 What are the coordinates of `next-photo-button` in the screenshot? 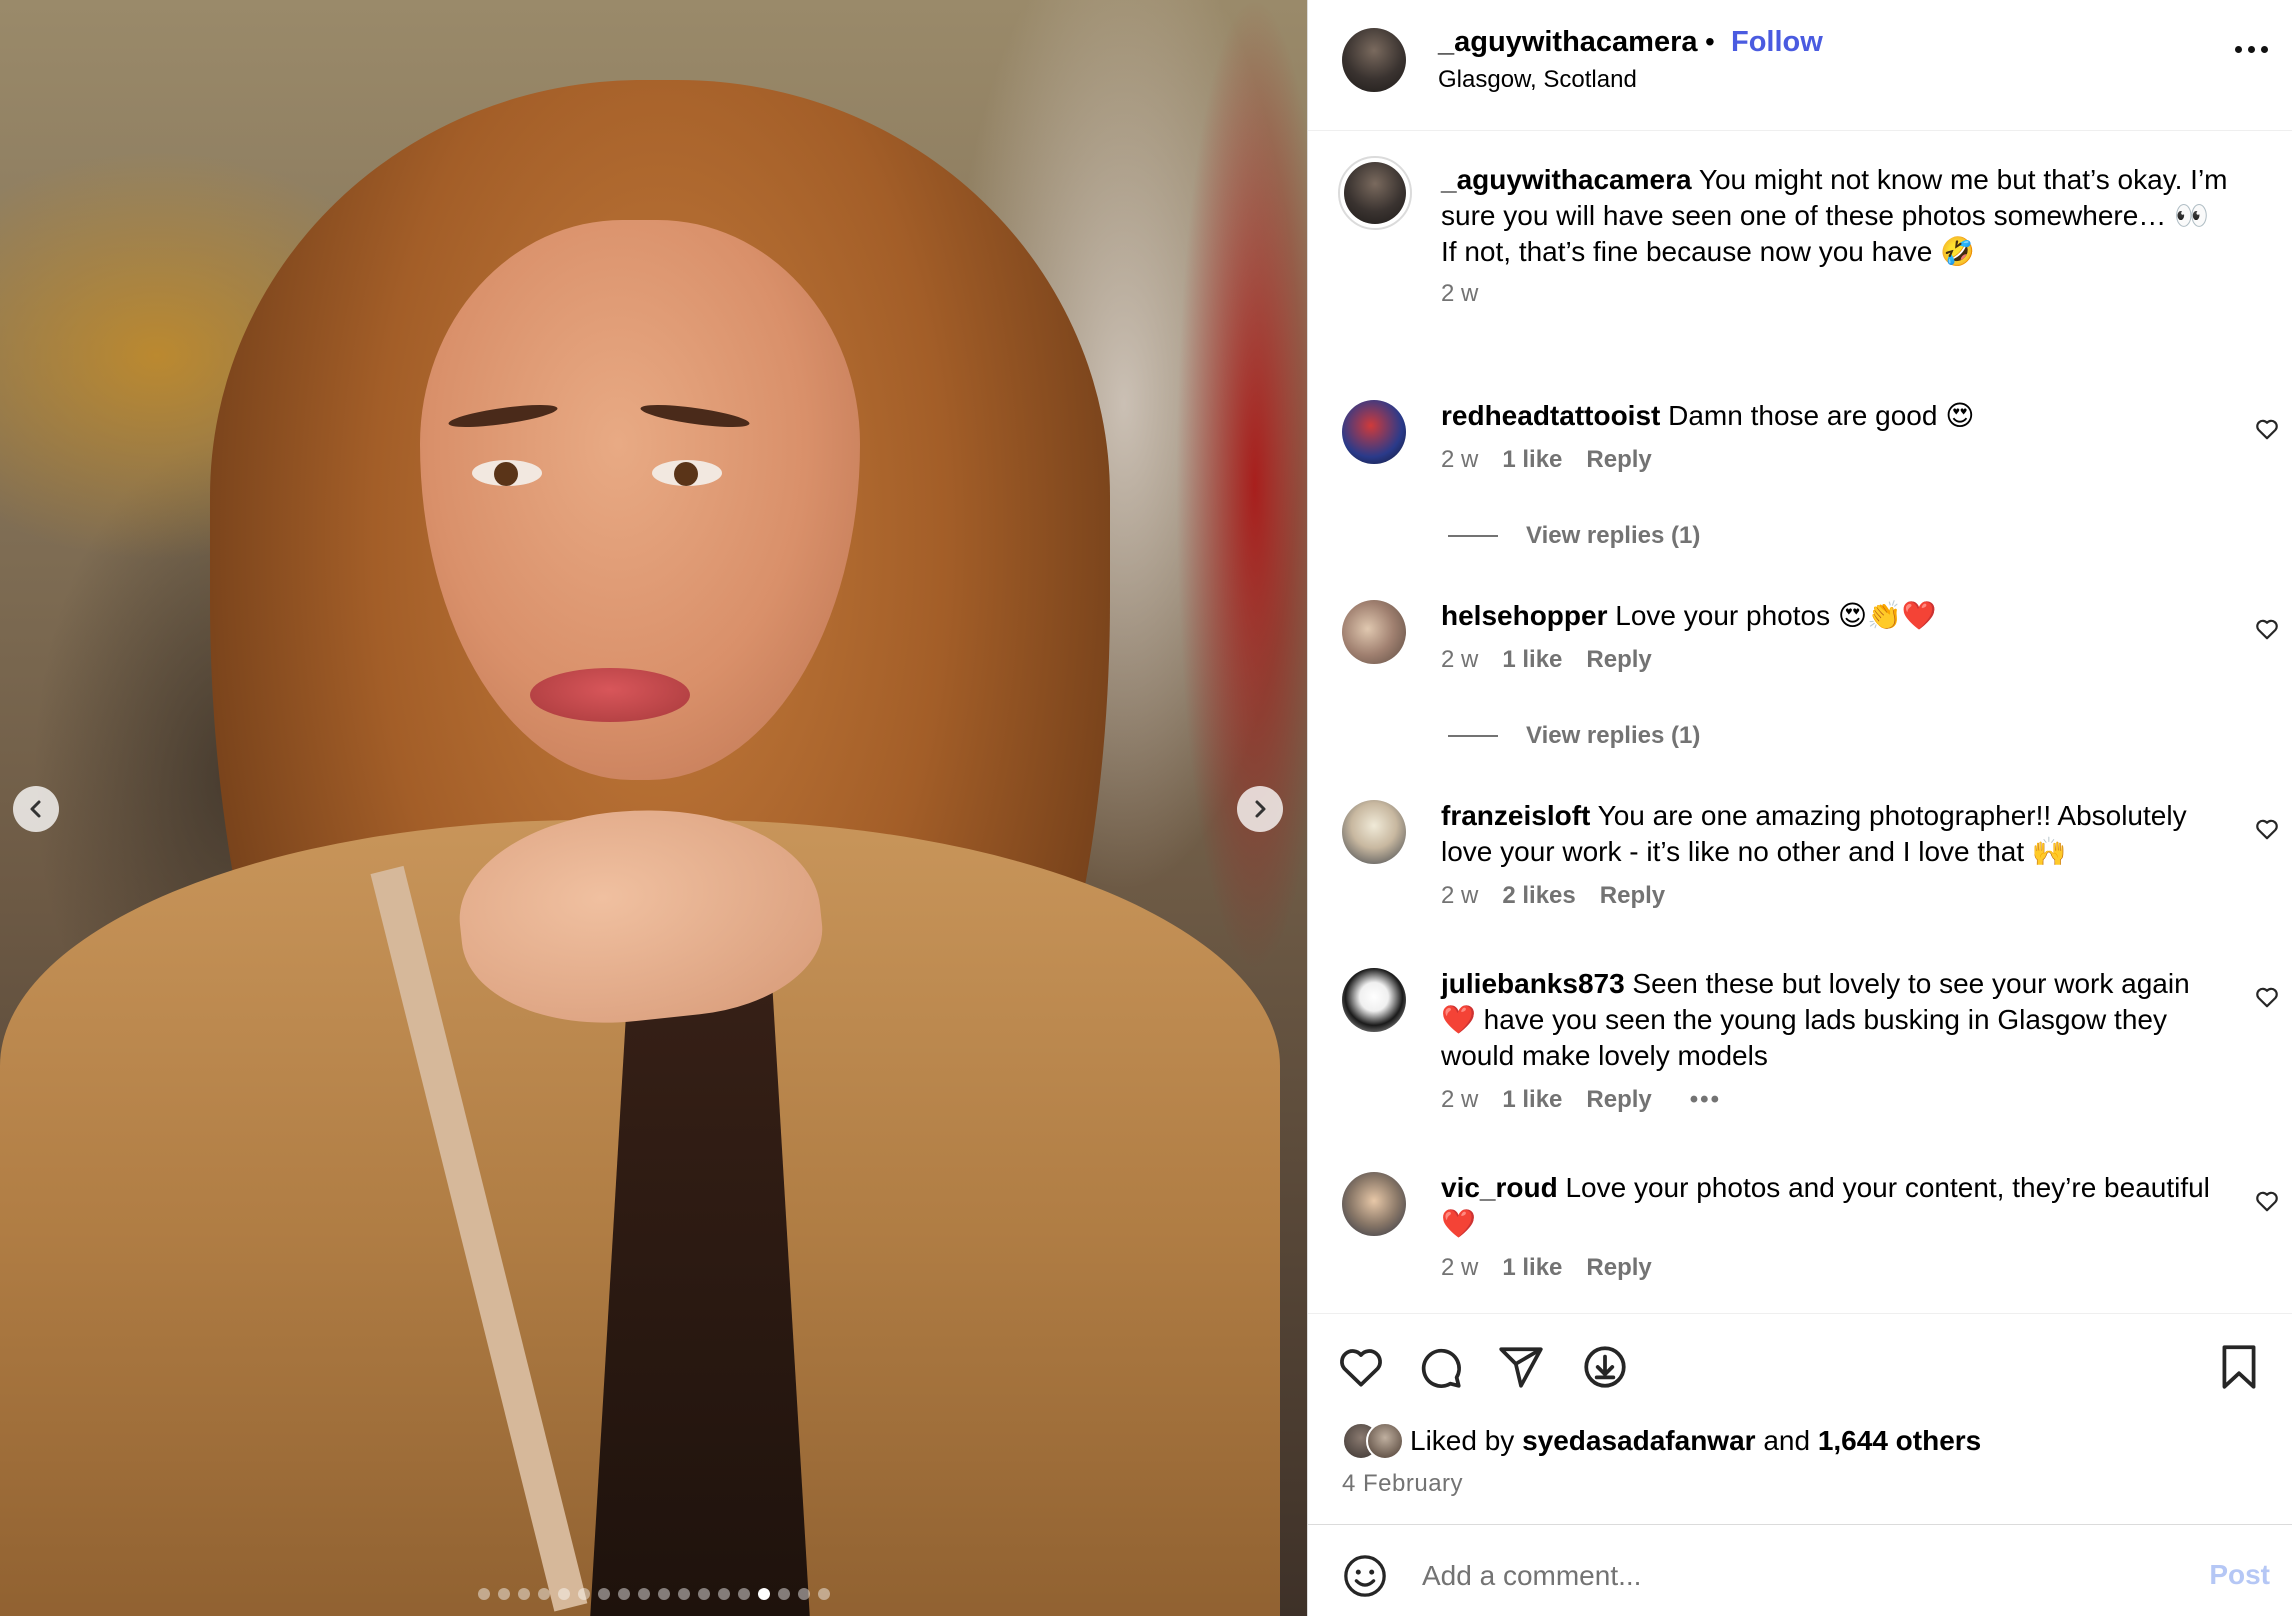 It's located at (1260, 809).